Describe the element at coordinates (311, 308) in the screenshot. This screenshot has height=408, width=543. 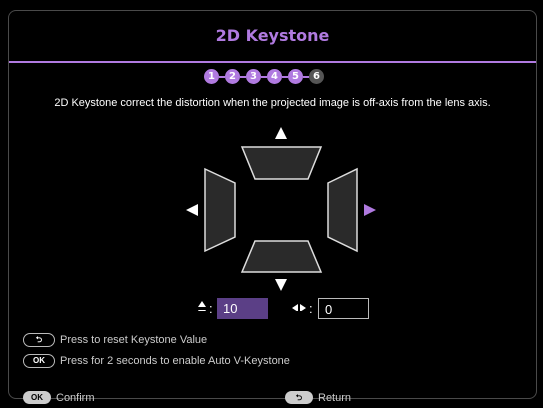
I see `horizontal-colon: :` at that location.